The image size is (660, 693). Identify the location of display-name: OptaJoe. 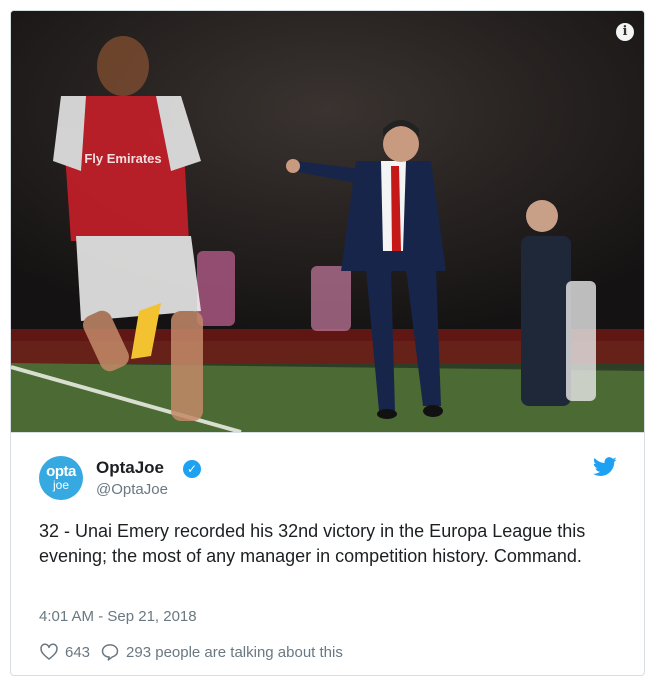
(130, 468).